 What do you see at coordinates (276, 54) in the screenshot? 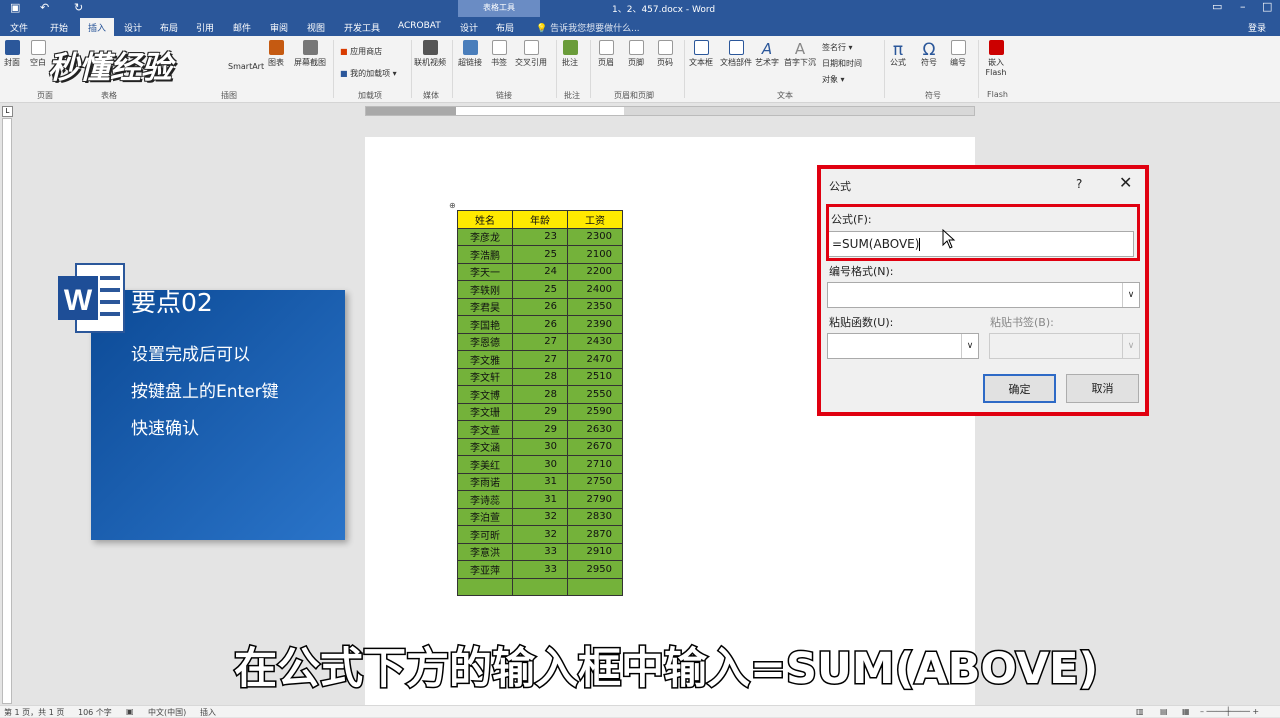
I see `chart-button: 图表` at bounding box center [276, 54].